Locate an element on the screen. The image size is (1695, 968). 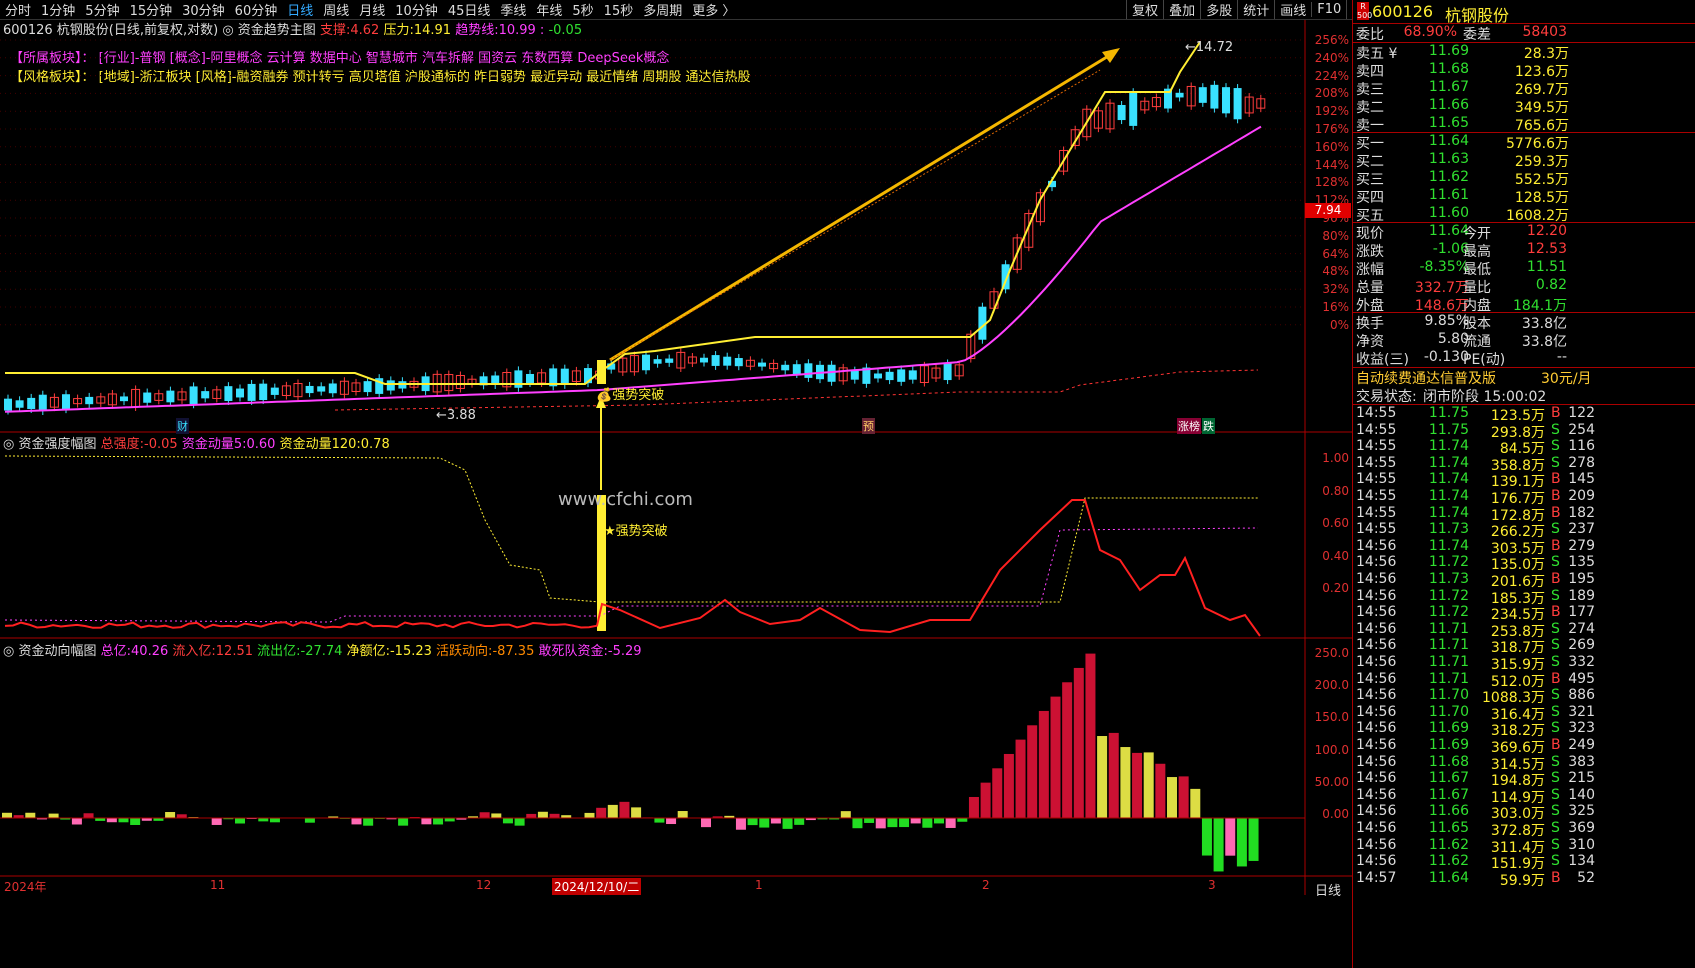
panel3-title: ◎ 资金动向幅图 is located at coordinates (50, 651).